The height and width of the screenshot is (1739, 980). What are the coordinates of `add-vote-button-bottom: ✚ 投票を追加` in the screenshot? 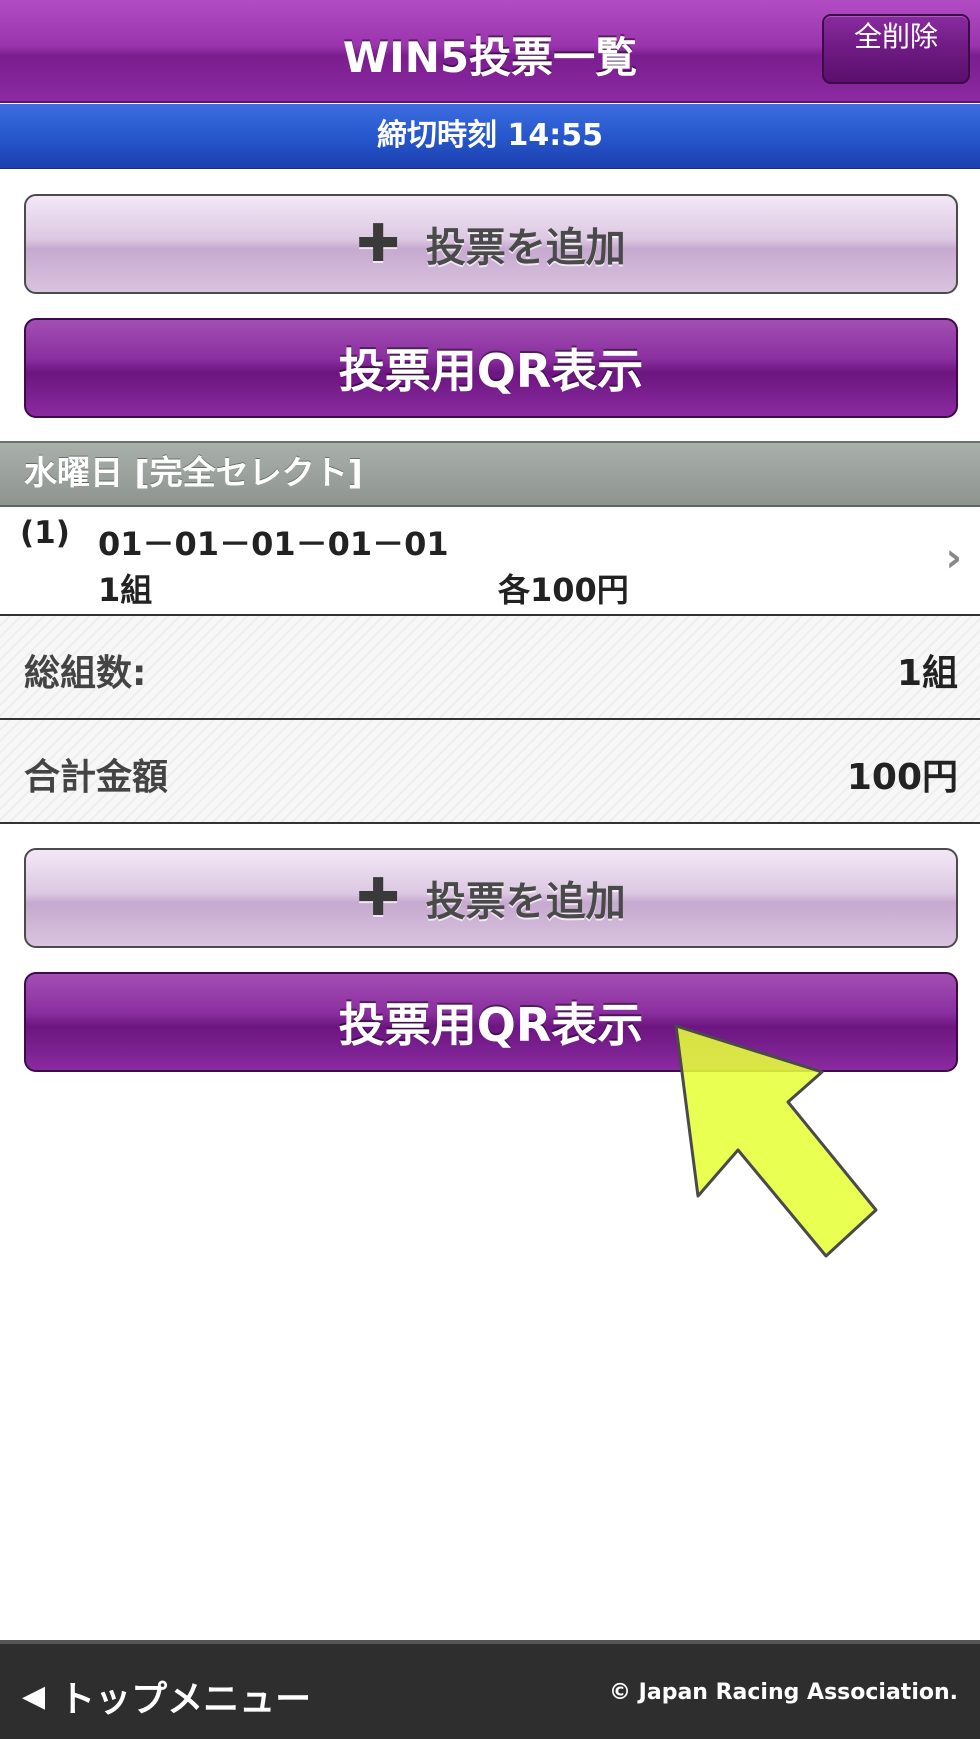 It's located at (491, 898).